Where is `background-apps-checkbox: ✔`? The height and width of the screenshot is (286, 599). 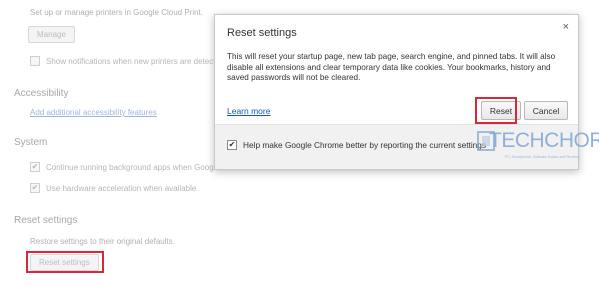 background-apps-checkbox: ✔ is located at coordinates (35, 167).